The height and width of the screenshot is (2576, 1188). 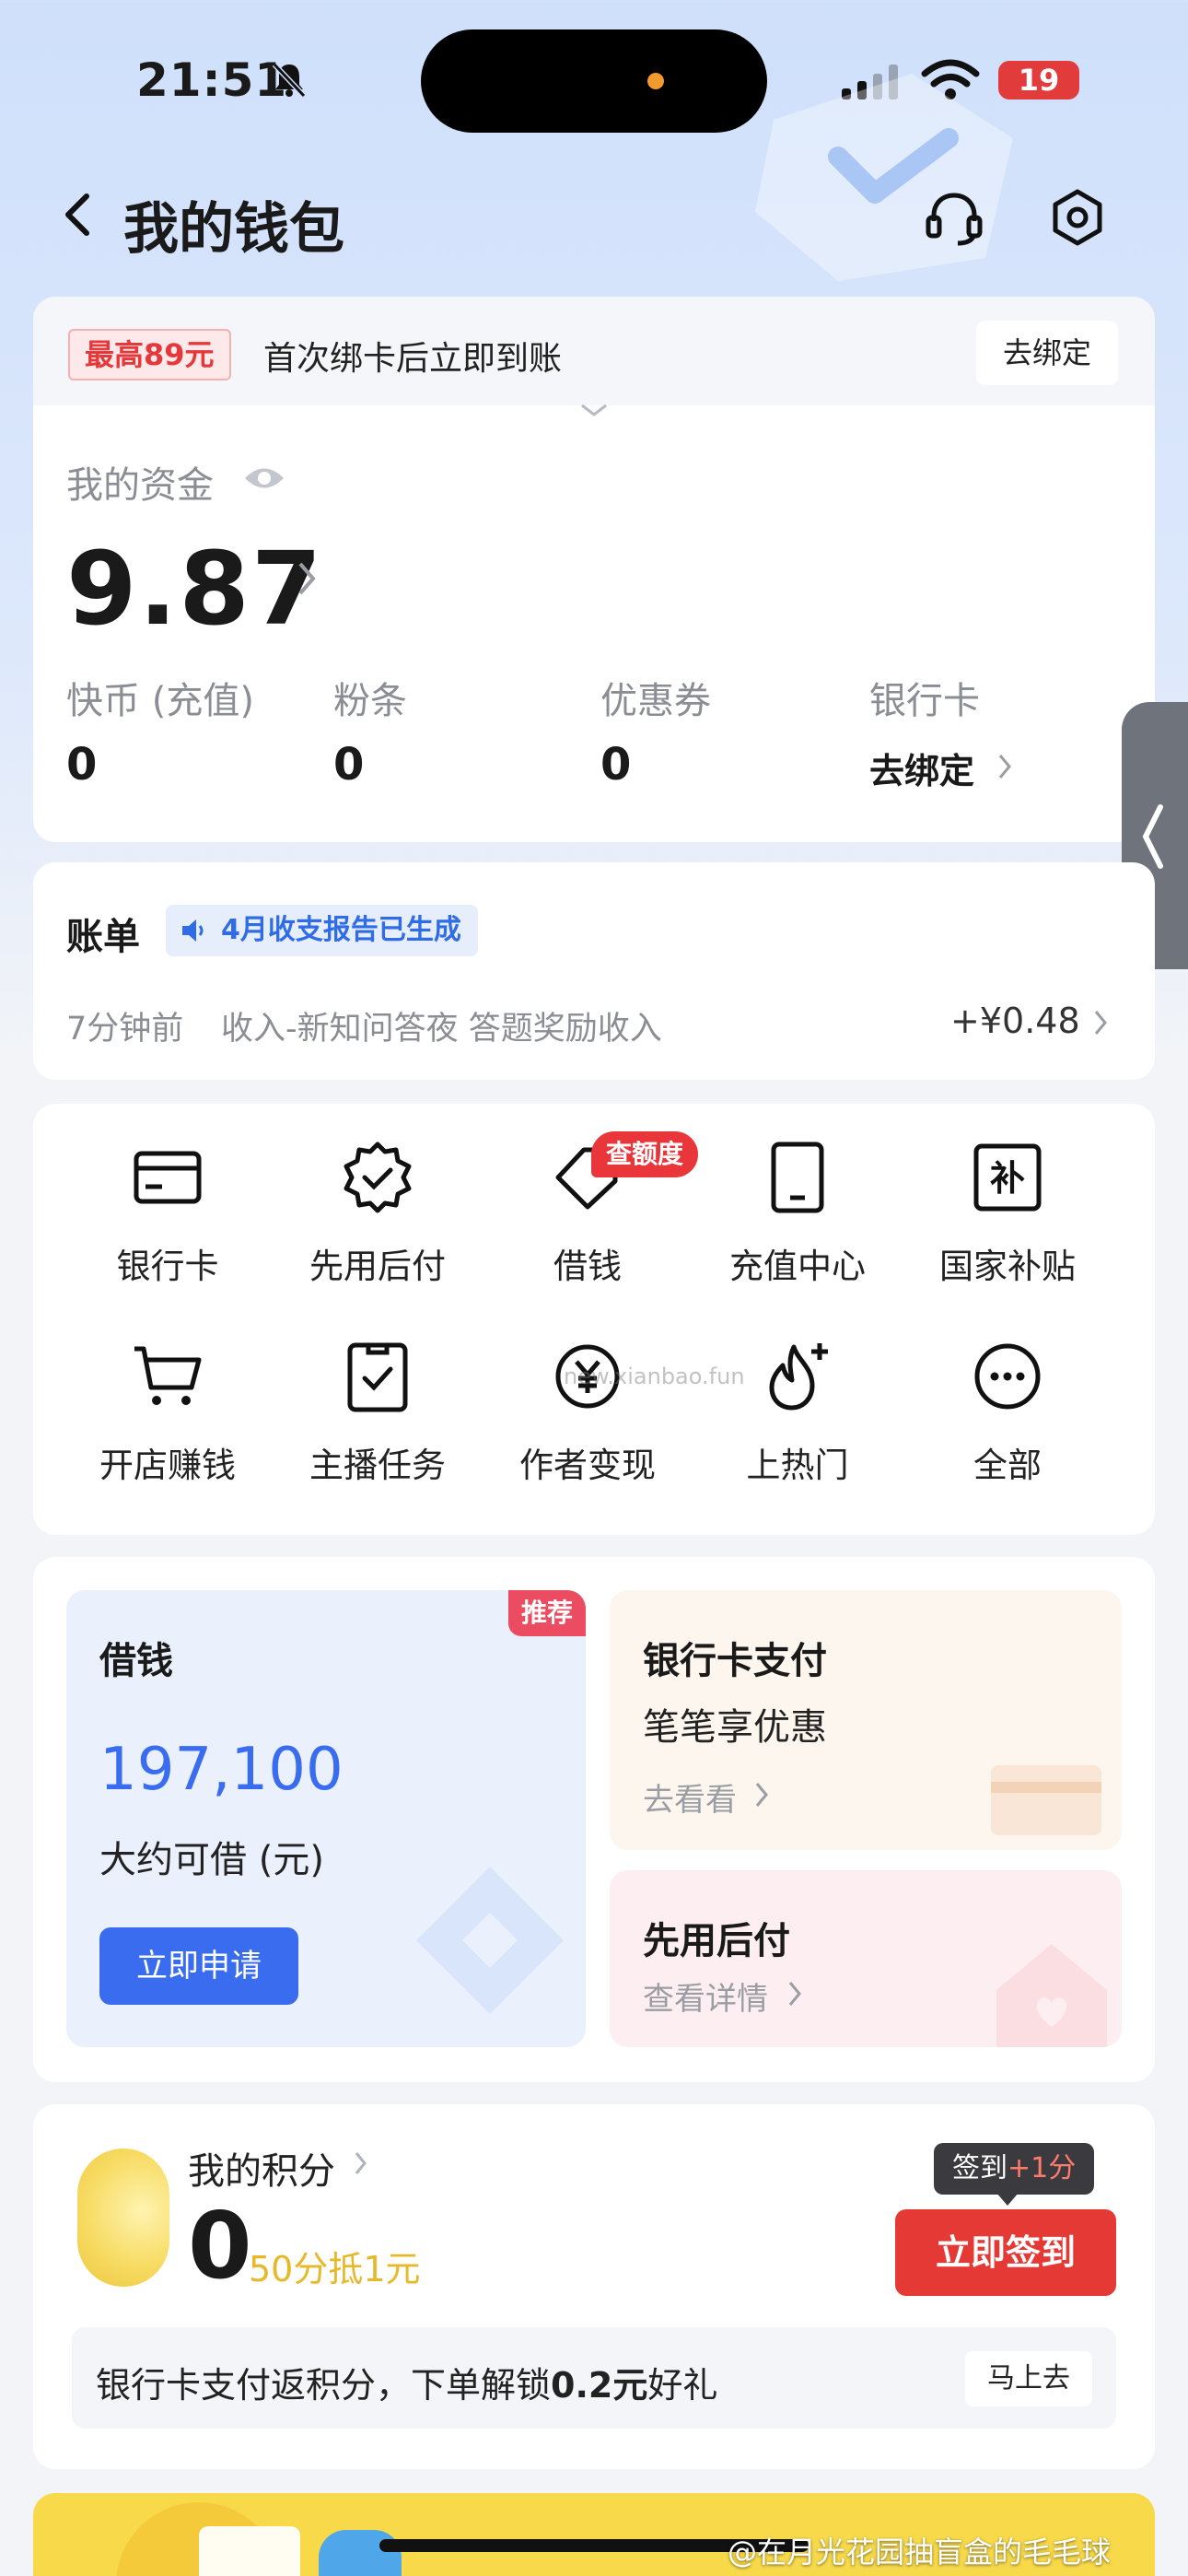 What do you see at coordinates (167, 1266) in the screenshot?
I see `service-label: 银行卡` at bounding box center [167, 1266].